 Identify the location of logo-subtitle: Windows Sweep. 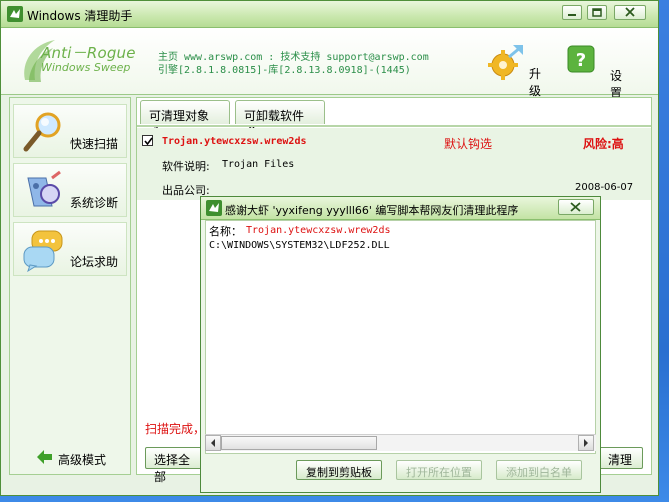
(86, 67).